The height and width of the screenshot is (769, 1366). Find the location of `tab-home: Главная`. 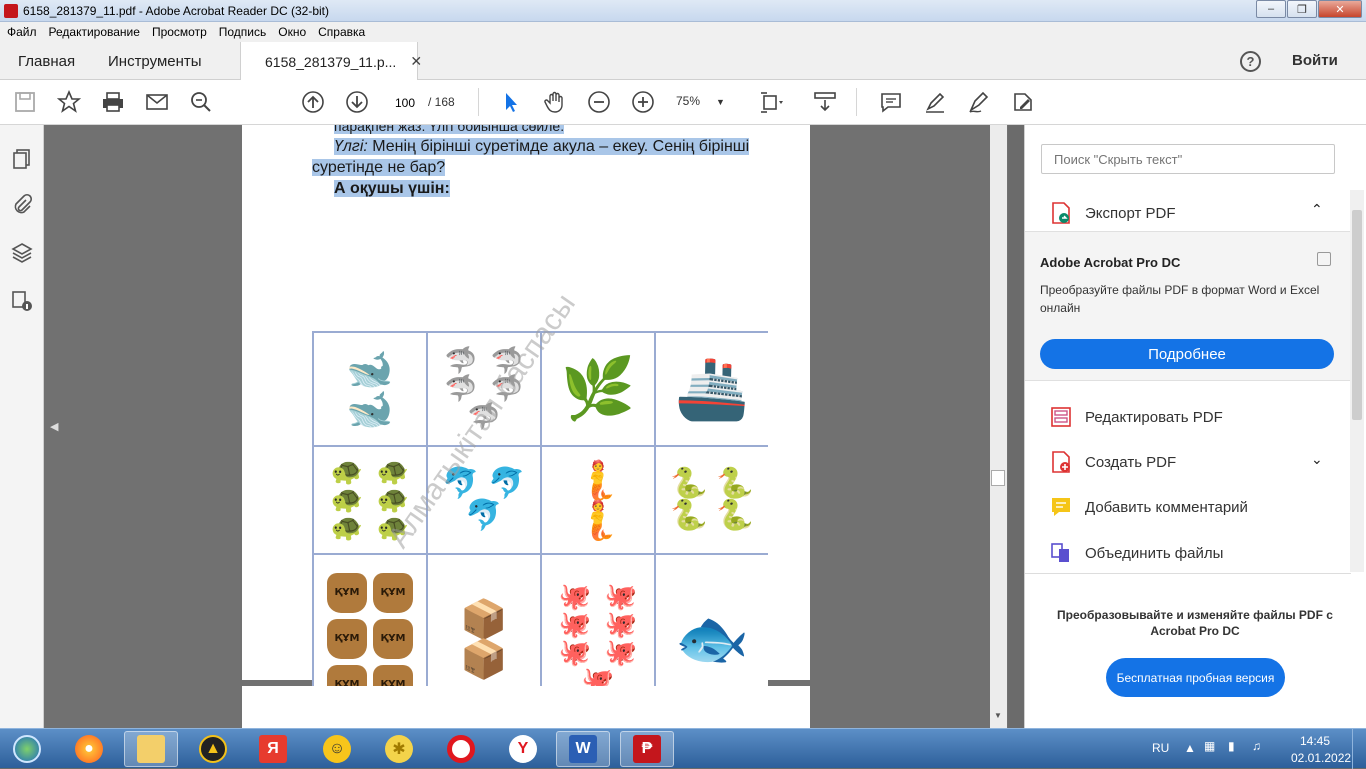

tab-home: Главная is located at coordinates (46, 61).